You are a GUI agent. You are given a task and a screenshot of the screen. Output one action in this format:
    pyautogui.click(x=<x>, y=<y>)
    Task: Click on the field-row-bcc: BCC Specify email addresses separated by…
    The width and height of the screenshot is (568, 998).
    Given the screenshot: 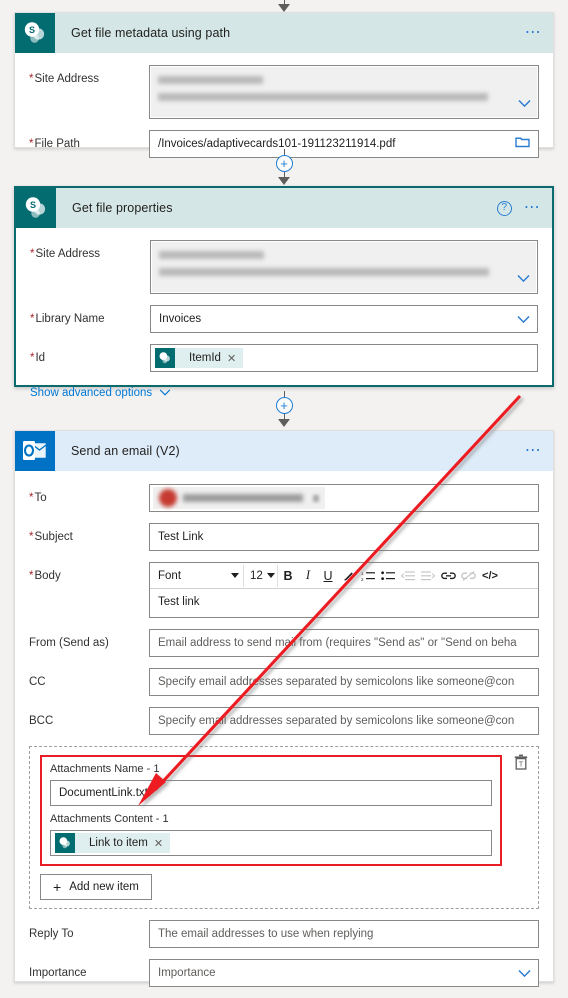 What is the action you would take?
    pyautogui.click(x=284, y=721)
    